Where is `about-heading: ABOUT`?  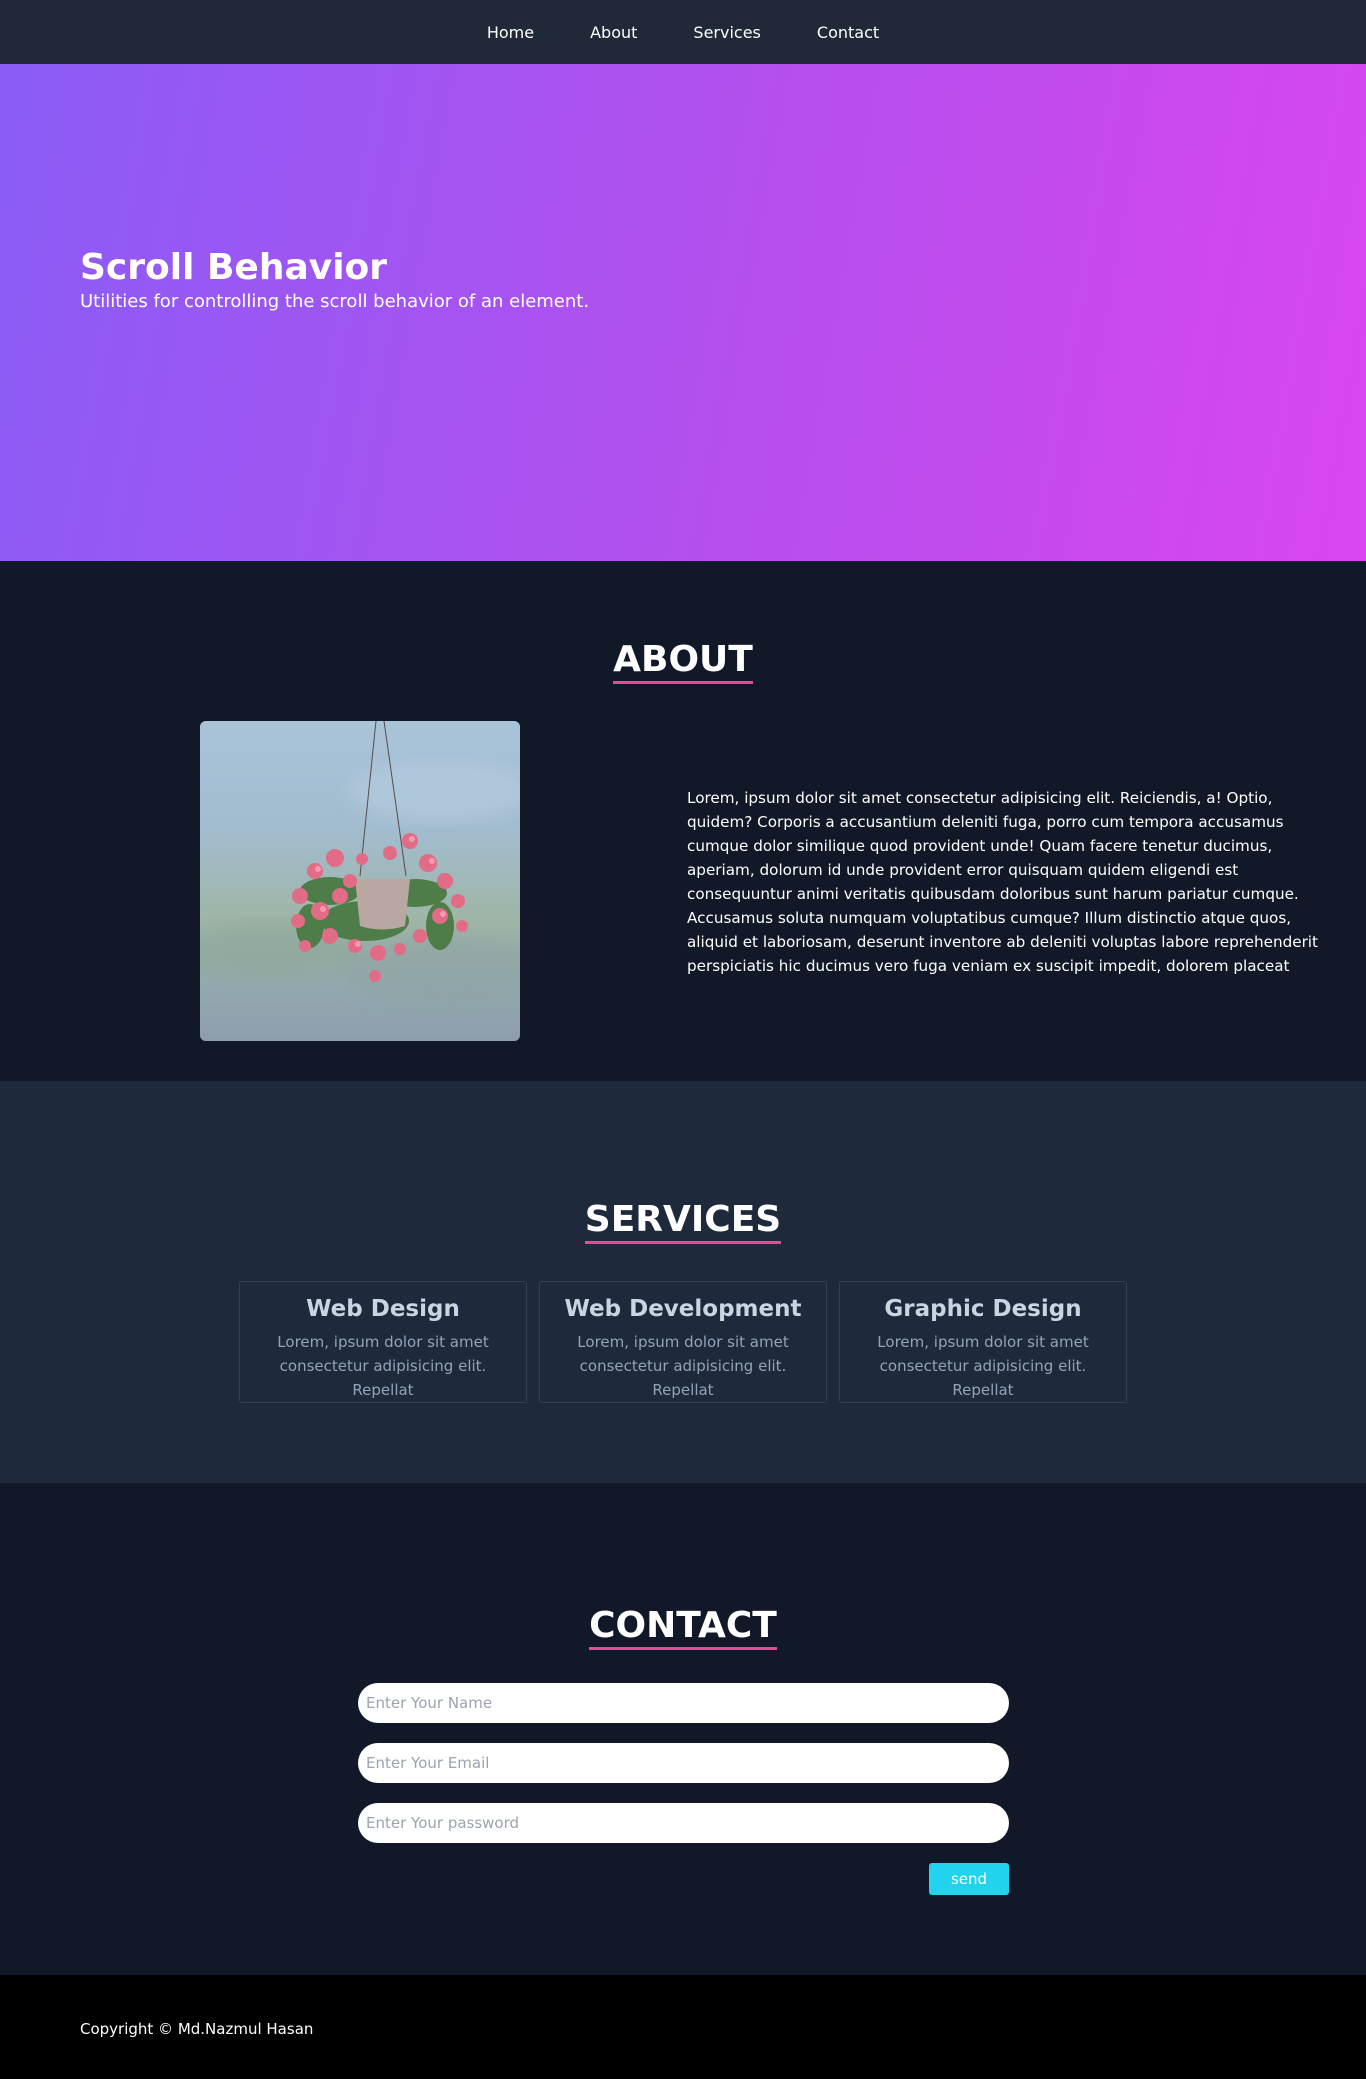
about-heading: ABOUT is located at coordinates (683, 662).